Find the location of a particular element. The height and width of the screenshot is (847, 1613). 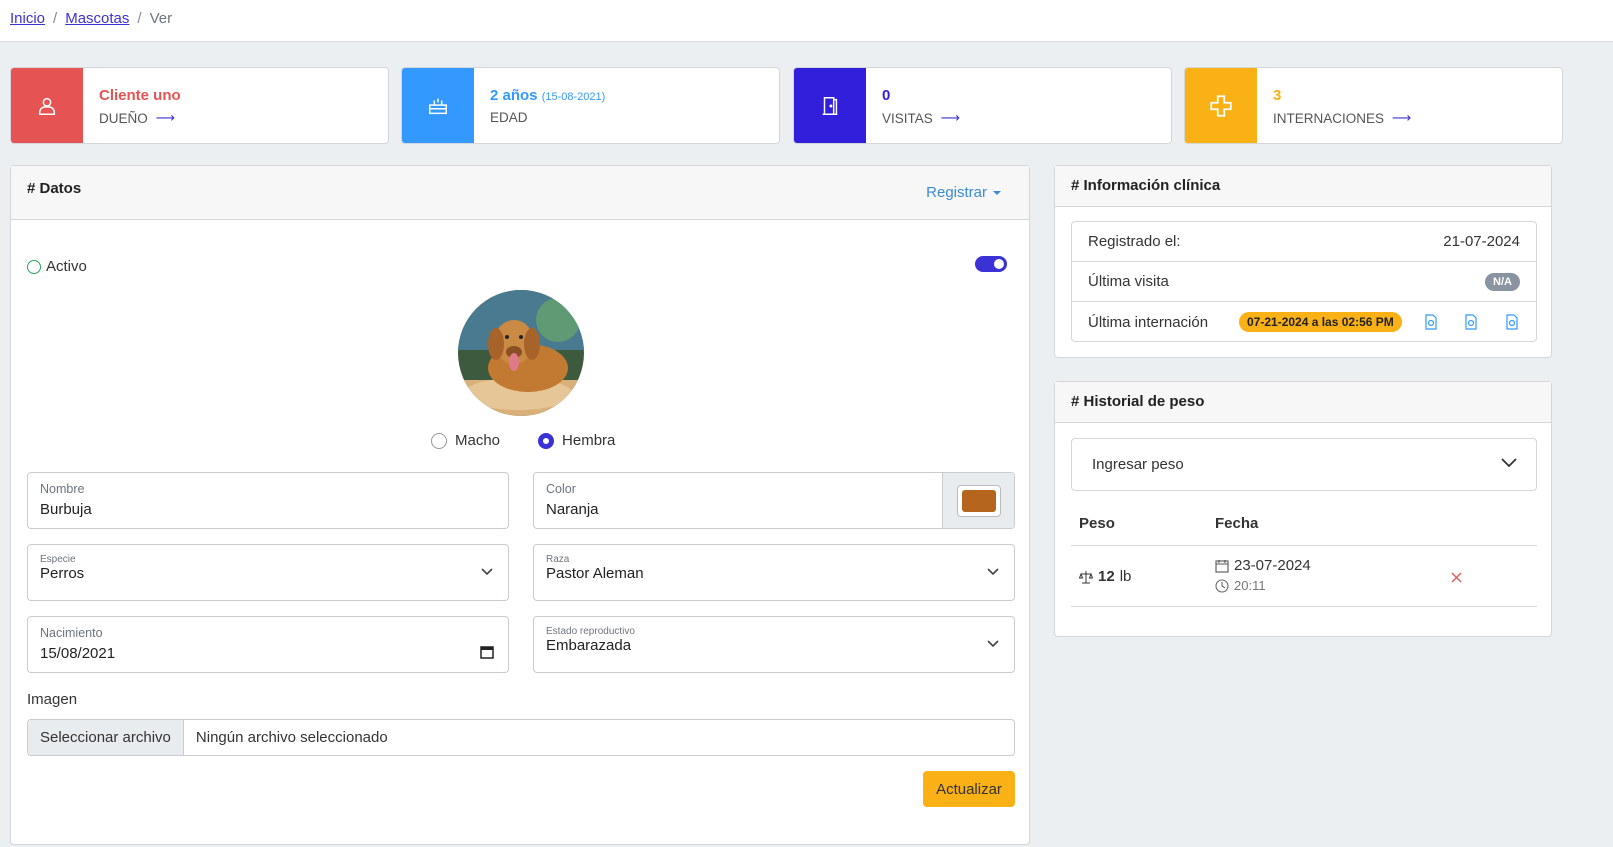

age-value: 2 años is located at coordinates (514, 95).